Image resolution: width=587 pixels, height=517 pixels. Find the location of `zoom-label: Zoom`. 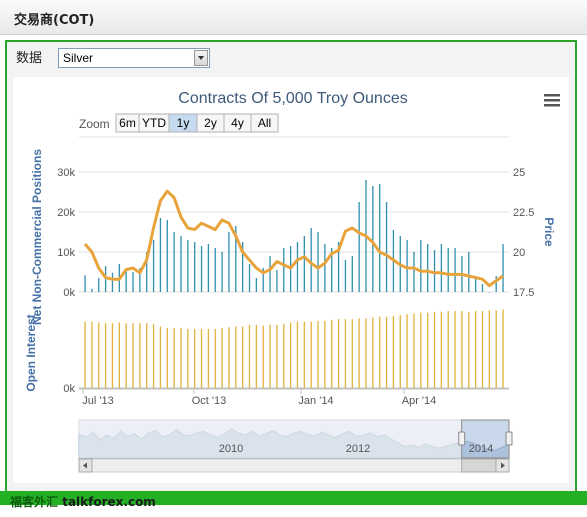

zoom-label: Zoom is located at coordinates (94, 124).